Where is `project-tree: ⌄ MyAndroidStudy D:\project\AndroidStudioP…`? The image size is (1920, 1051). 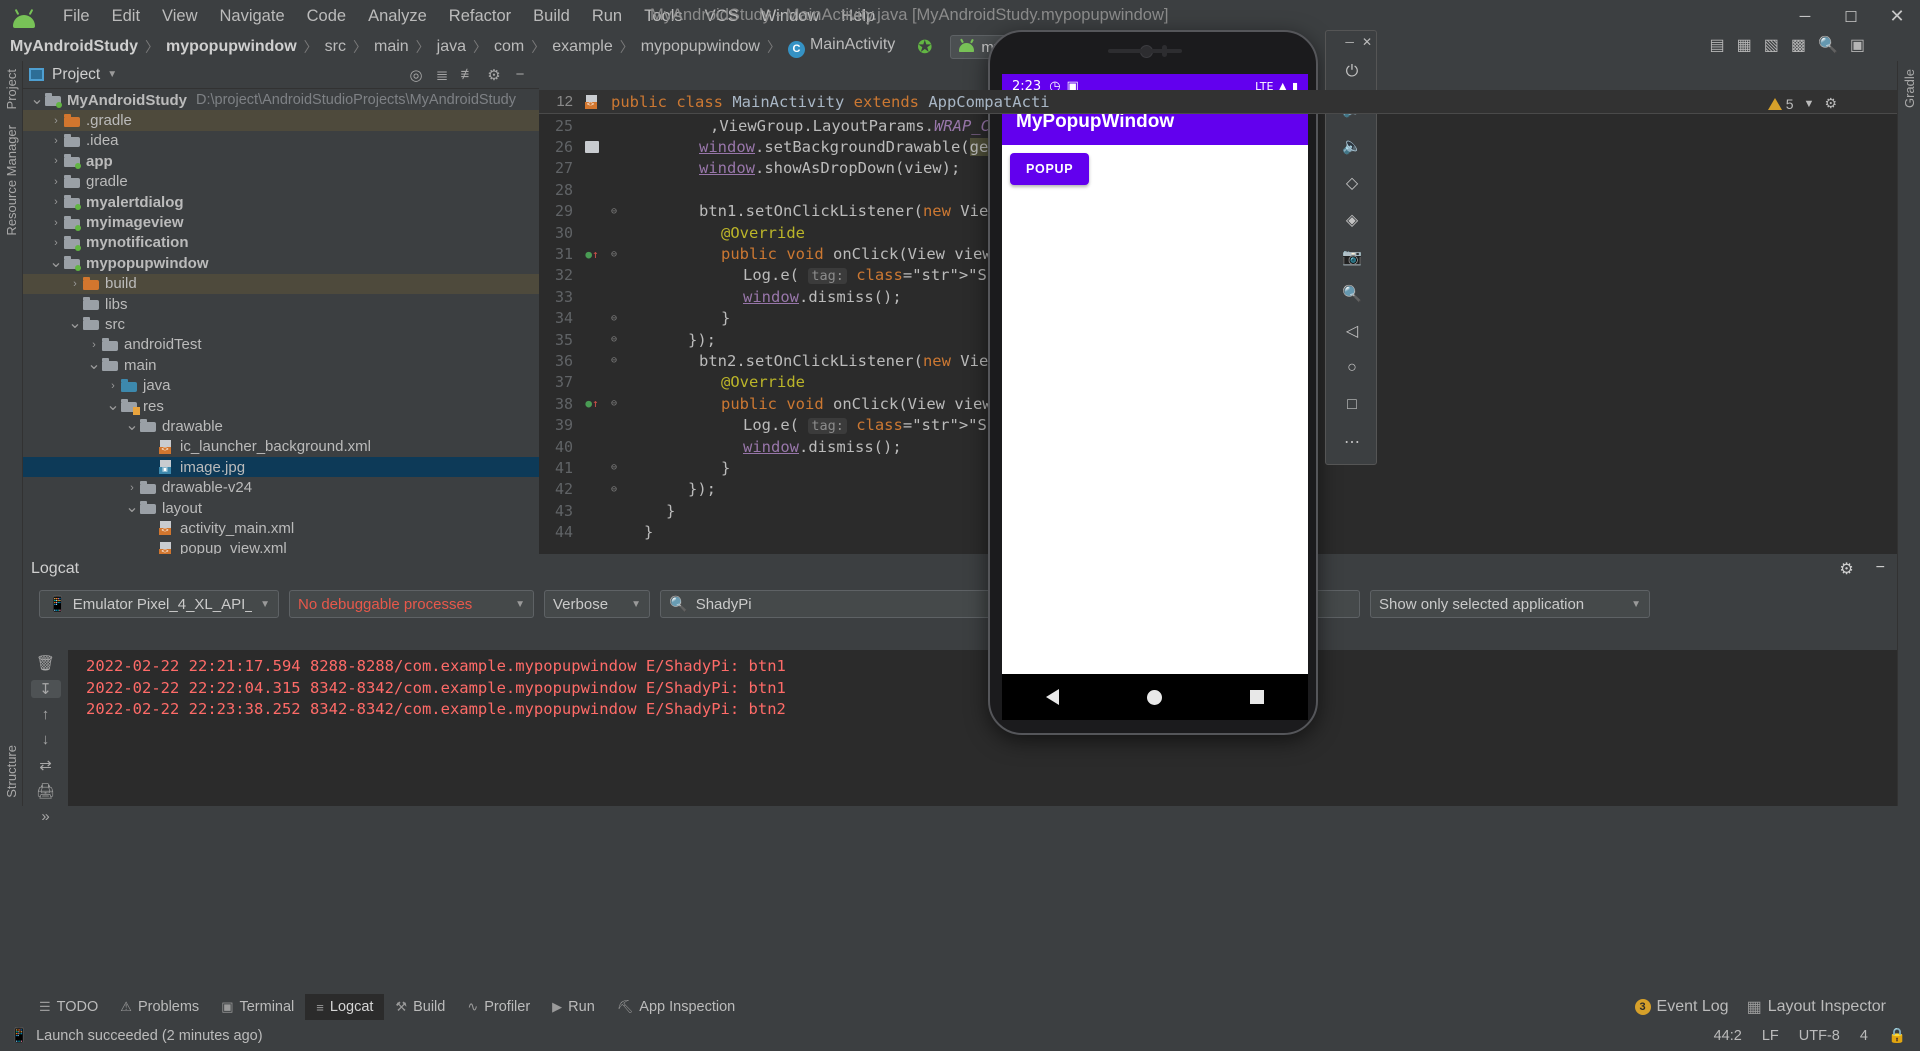
project-tree: ⌄ MyAndroidStudy D:\project\AndroidStudioP… is located at coordinates (281, 322).